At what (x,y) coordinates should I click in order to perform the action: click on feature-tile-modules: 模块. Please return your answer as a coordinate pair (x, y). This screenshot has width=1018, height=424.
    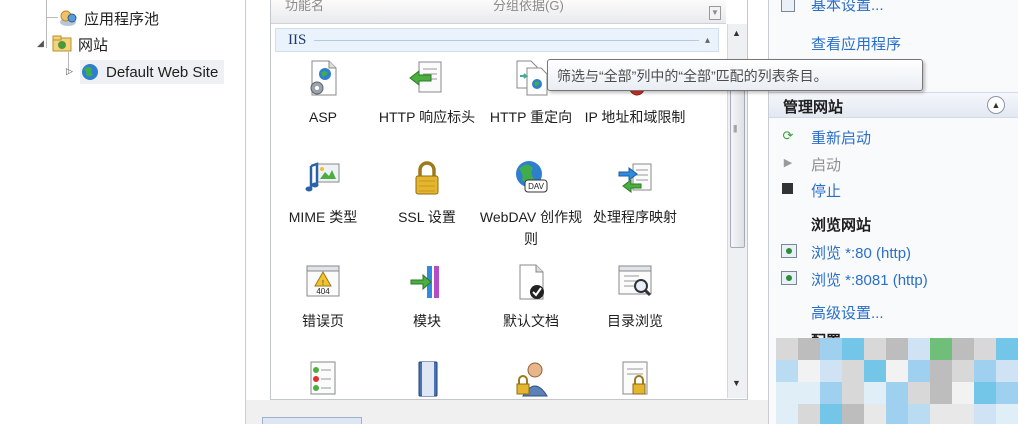
    Looking at the image, I should click on (427, 297).